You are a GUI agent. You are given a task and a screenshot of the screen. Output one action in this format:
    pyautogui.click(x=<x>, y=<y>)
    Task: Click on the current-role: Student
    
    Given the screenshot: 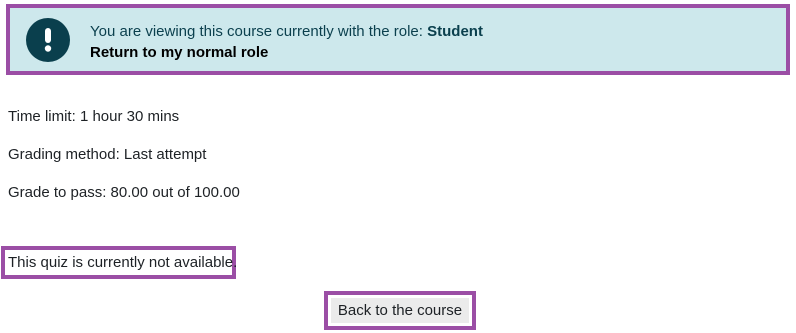 What is the action you would take?
    pyautogui.click(x=455, y=31)
    